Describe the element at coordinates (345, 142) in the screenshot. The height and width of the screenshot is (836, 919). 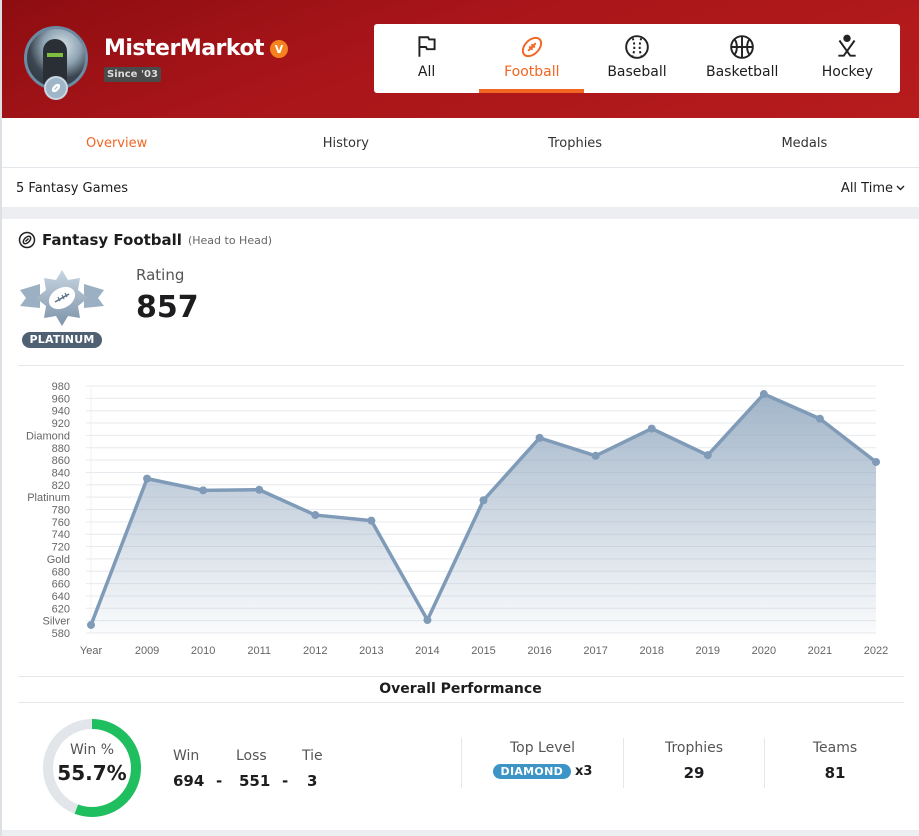
I see `subnav-history: History` at that location.